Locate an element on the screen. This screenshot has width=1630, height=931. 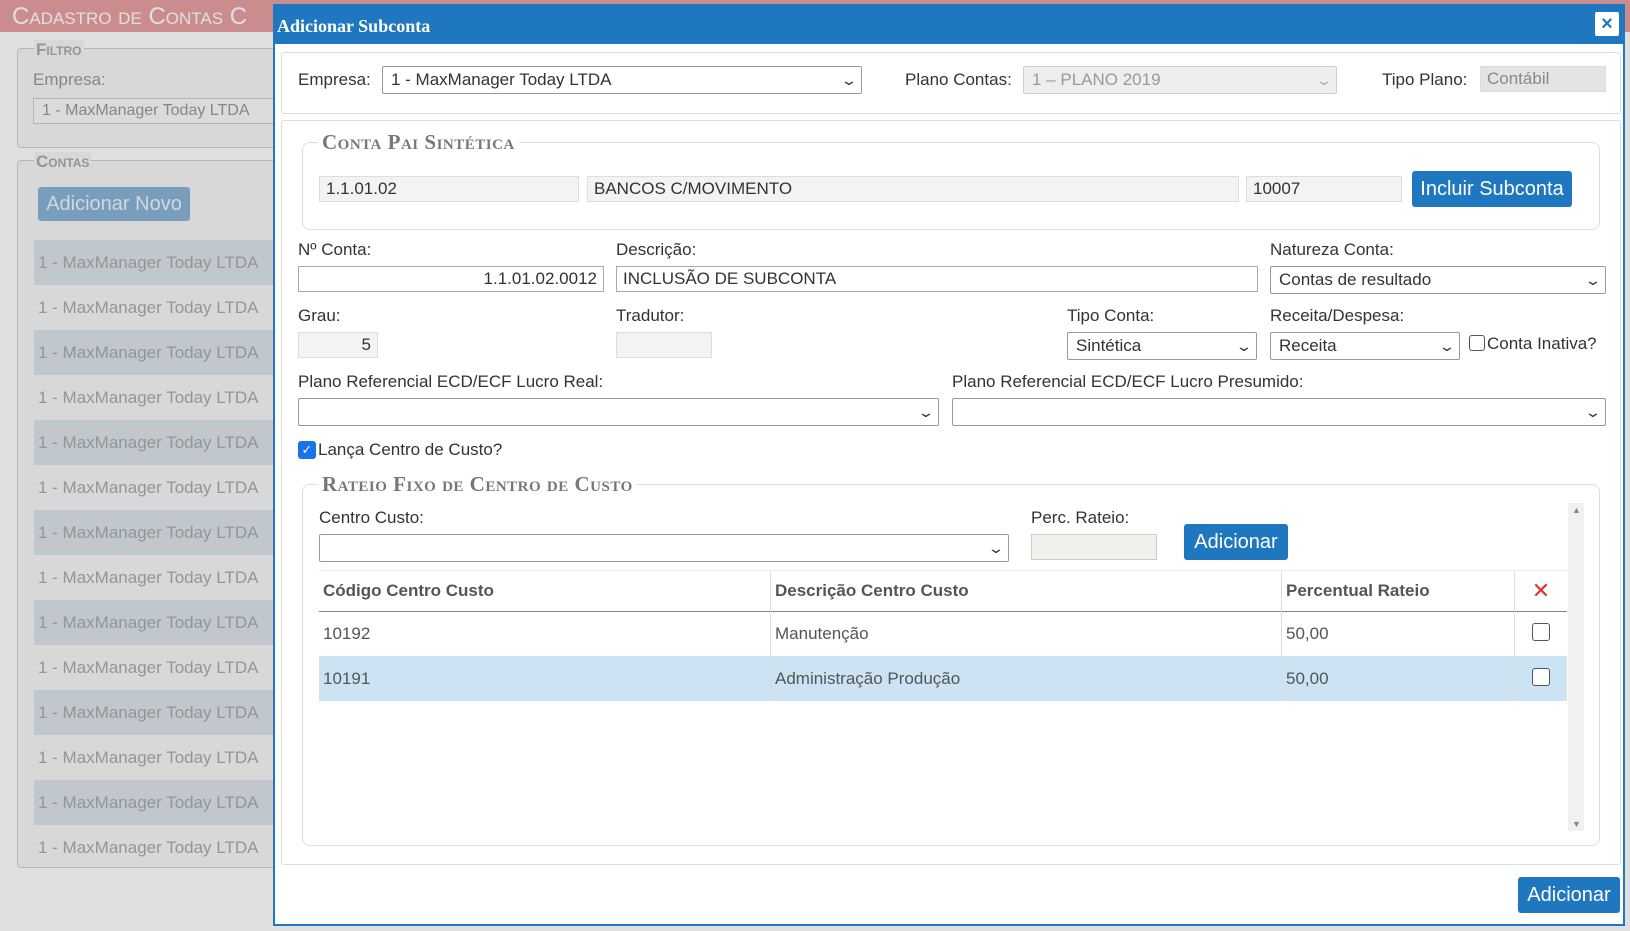
cell-code: 10191 is located at coordinates (545, 678).